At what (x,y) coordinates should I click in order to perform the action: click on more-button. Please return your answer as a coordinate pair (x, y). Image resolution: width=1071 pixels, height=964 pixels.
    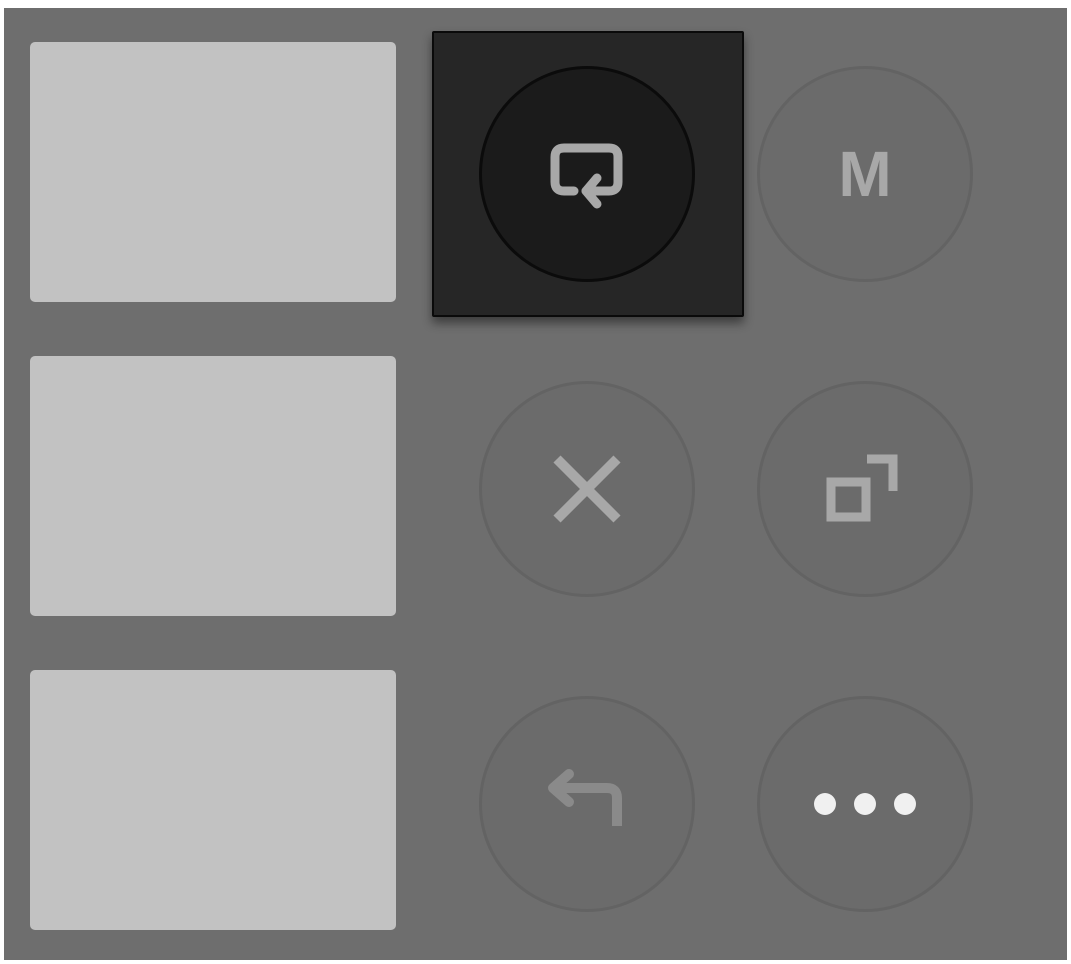
    Looking at the image, I should click on (865, 804).